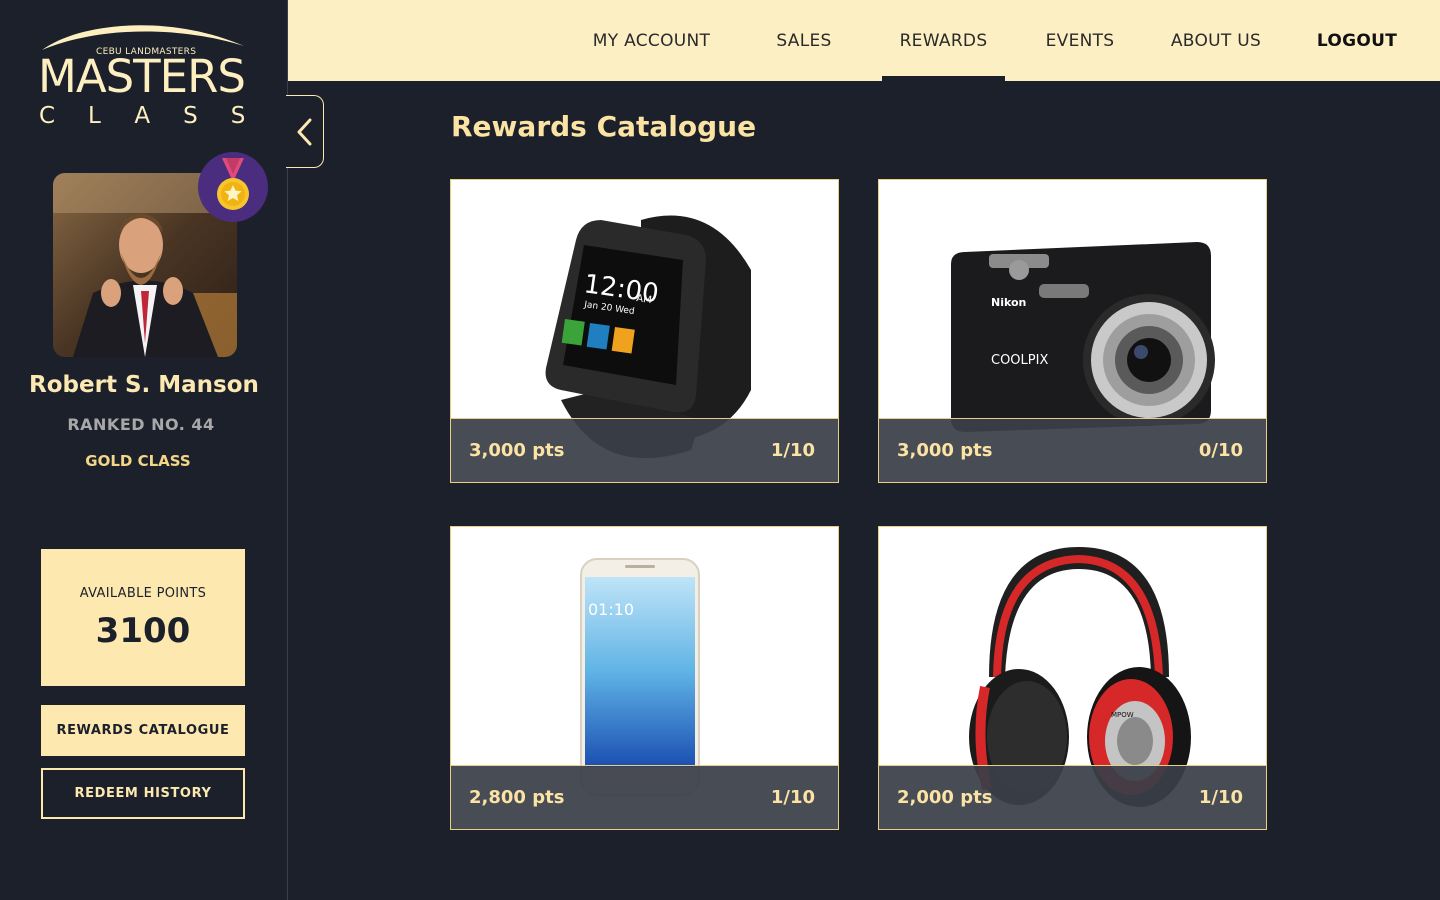 Image resolution: width=1440 pixels, height=900 pixels. Describe the element at coordinates (1008, 302) in the screenshot. I see `camera-brand-label: Nikon` at that location.